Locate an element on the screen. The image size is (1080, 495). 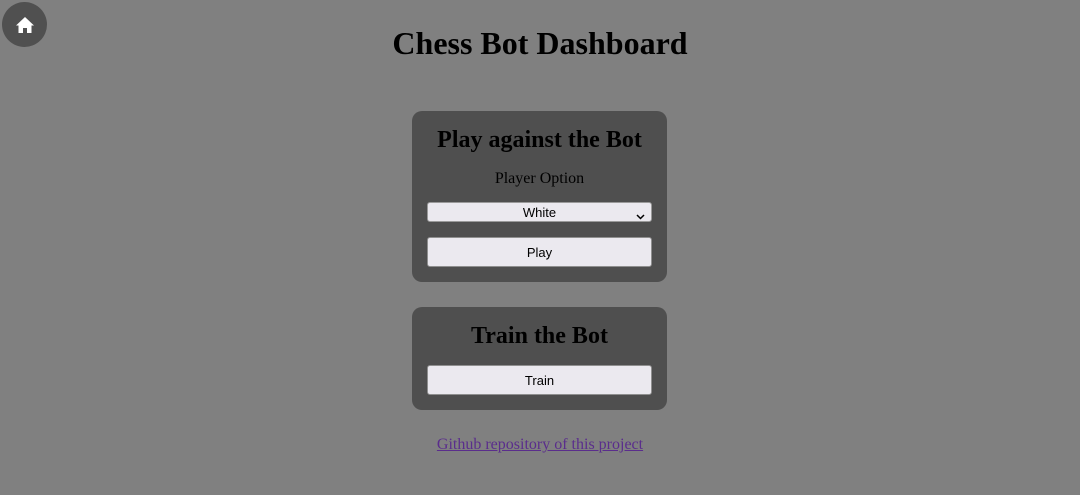
github-repo-link: Github repository of this project is located at coordinates (540, 444).